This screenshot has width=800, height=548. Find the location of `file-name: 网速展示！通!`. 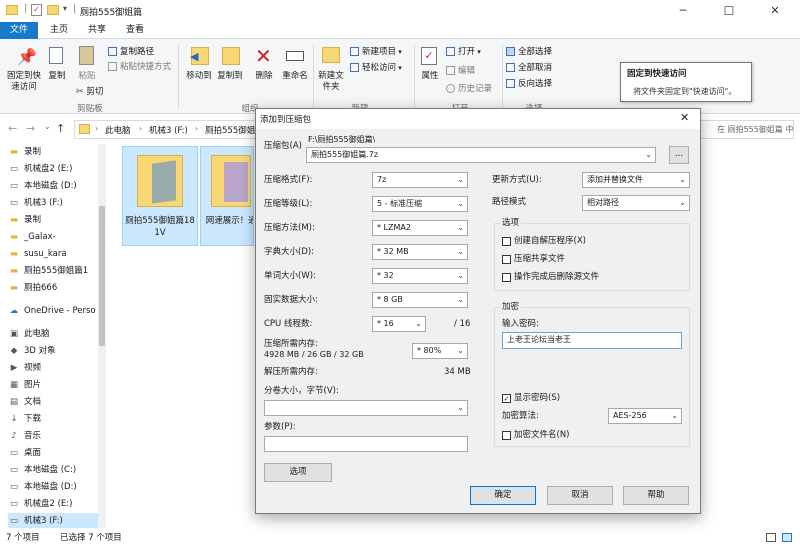

file-name: 网速展示！通! is located at coordinates (229, 221).